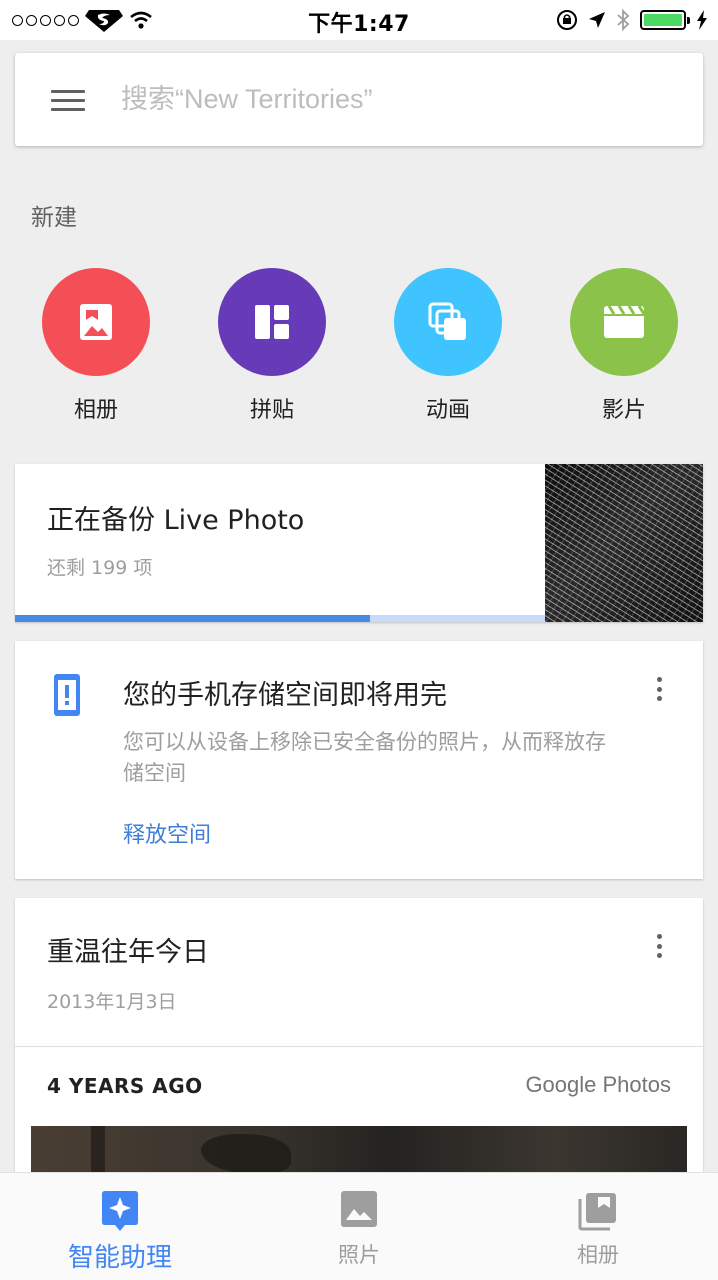 The image size is (718, 1280). What do you see at coordinates (359, 1046) in the screenshot?
I see `card-divider` at bounding box center [359, 1046].